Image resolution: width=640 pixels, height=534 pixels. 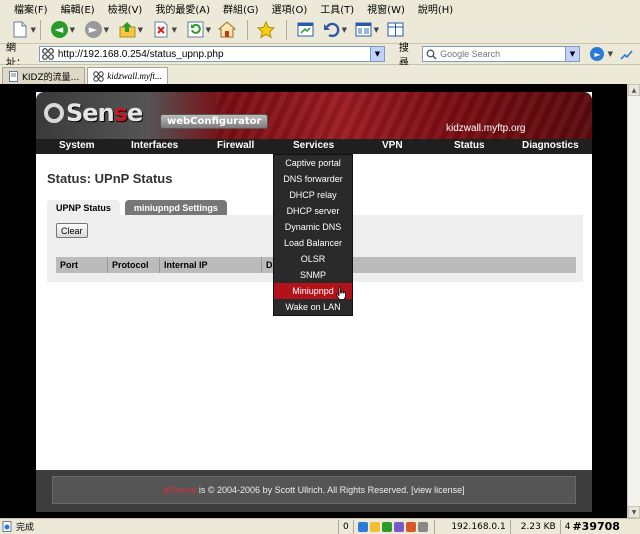 What do you see at coordinates (235, 145) in the screenshot?
I see `nav-firewall: Firewall` at bounding box center [235, 145].